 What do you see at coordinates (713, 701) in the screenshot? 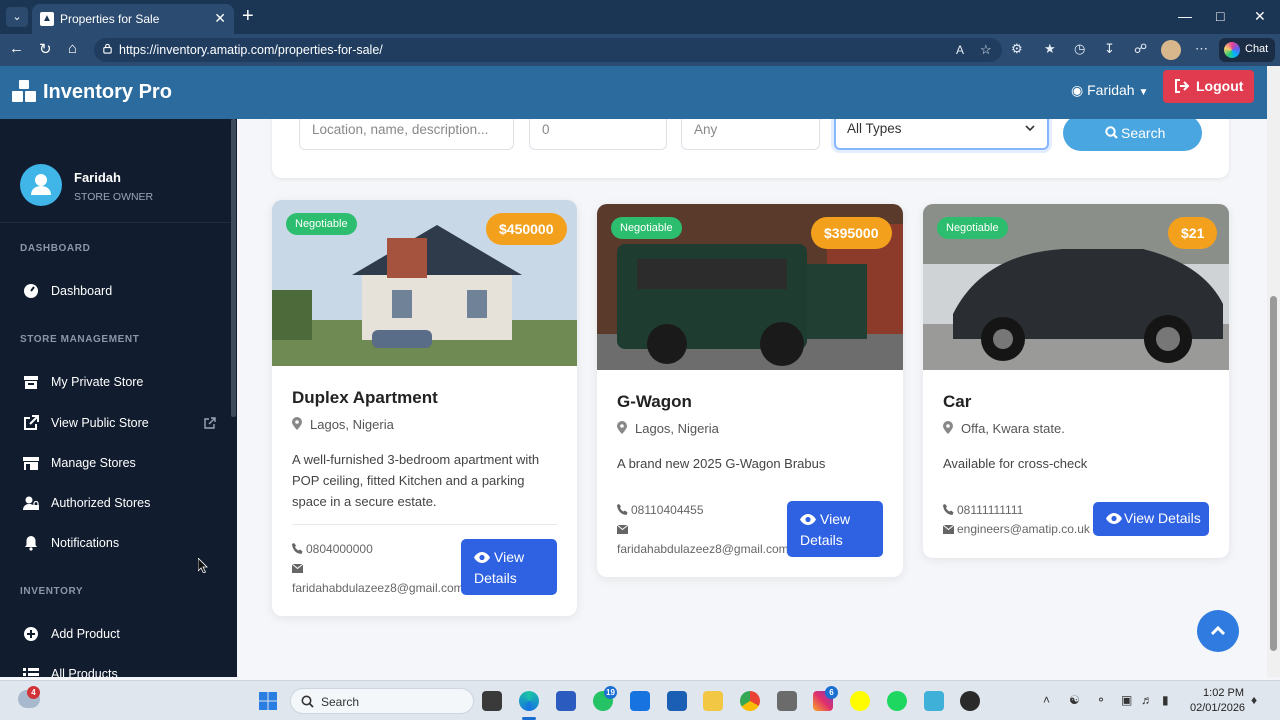
I see `file-explorer-icon` at bounding box center [713, 701].